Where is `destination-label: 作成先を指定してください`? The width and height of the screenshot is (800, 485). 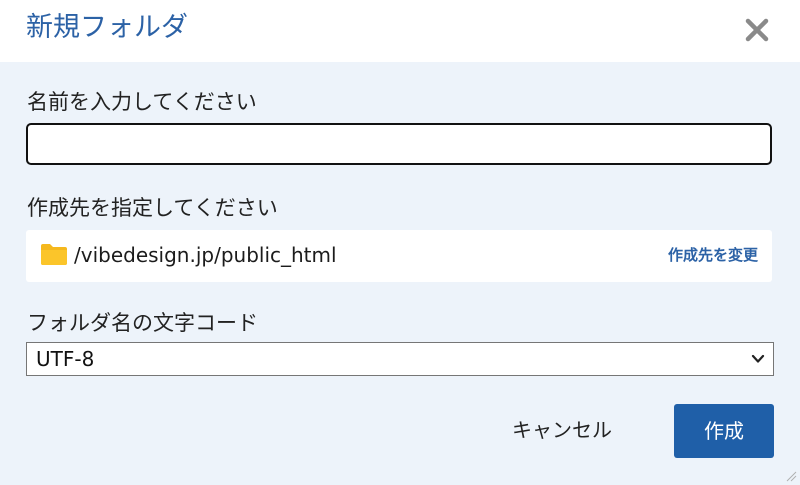 destination-label: 作成先を指定してください is located at coordinates (152, 208).